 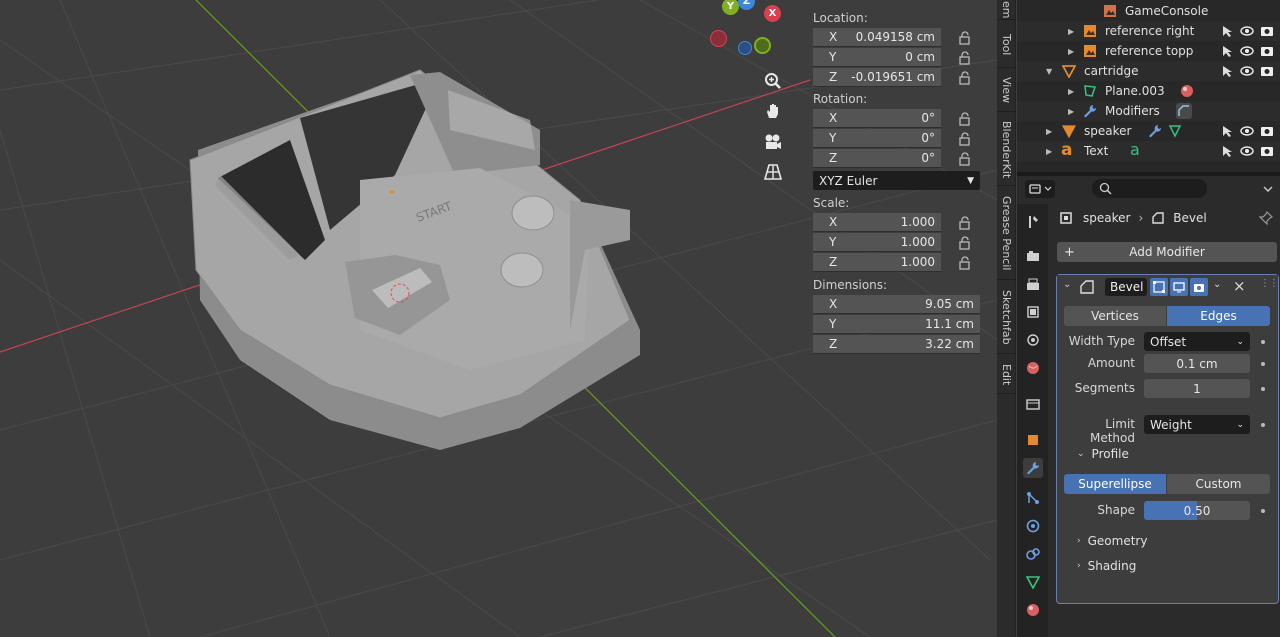 I want to click on affect-vertices-button: Vertices, so click(x=1115, y=316).